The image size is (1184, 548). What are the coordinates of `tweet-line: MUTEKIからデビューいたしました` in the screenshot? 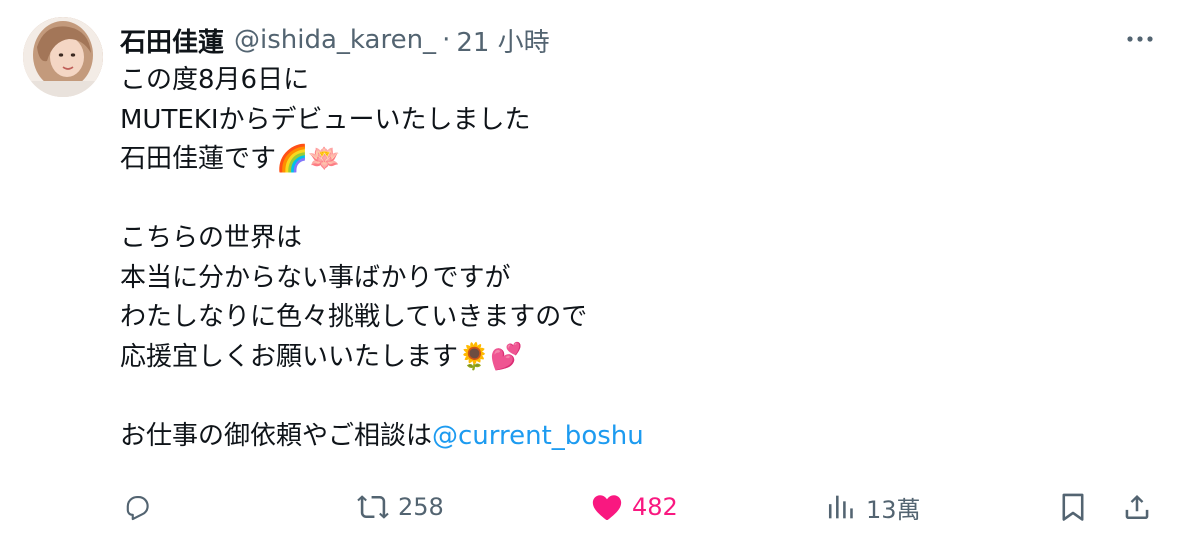 It's located at (620, 121).